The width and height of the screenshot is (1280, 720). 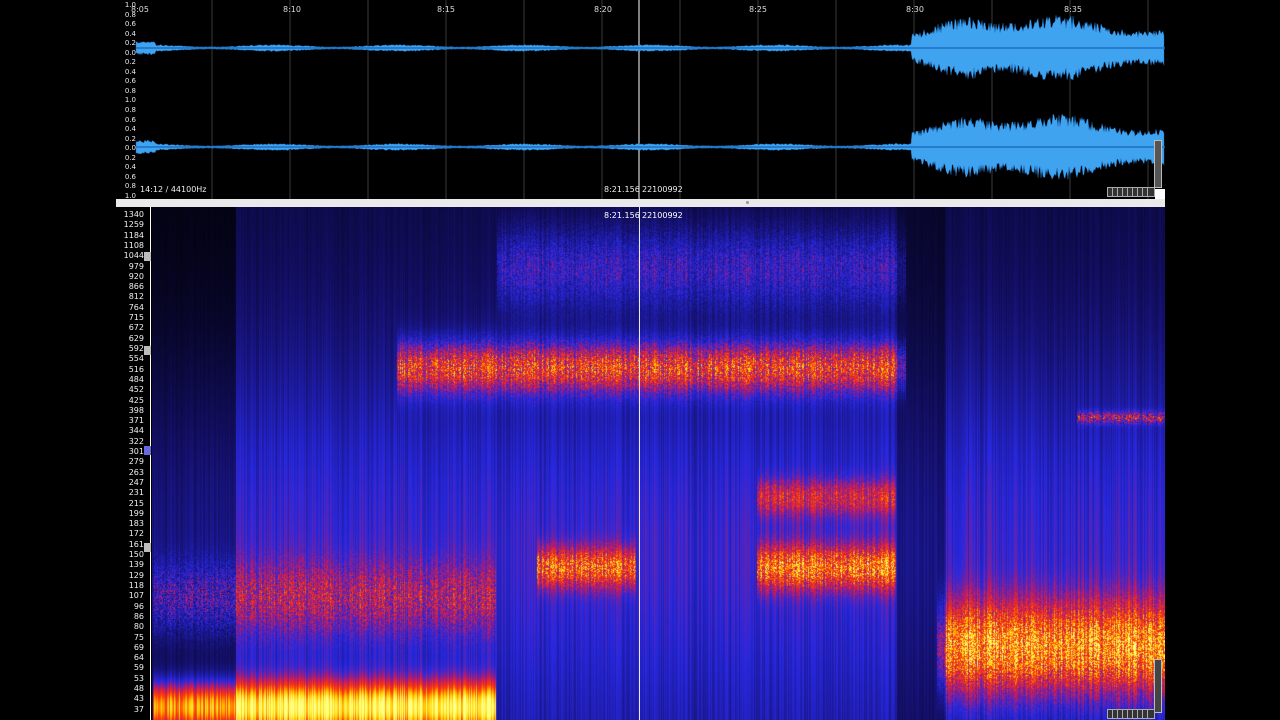 What do you see at coordinates (640, 203) in the screenshot?
I see `panel-splitter` at bounding box center [640, 203].